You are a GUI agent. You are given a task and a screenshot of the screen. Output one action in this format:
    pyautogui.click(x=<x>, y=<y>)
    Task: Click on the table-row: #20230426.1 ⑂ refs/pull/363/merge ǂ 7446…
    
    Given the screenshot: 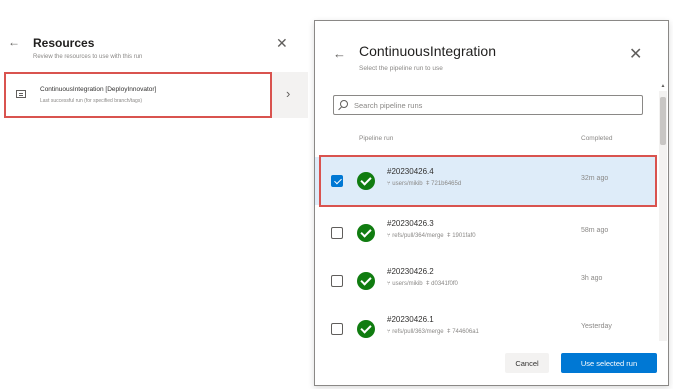 What is the action you would take?
    pyautogui.click(x=486, y=329)
    